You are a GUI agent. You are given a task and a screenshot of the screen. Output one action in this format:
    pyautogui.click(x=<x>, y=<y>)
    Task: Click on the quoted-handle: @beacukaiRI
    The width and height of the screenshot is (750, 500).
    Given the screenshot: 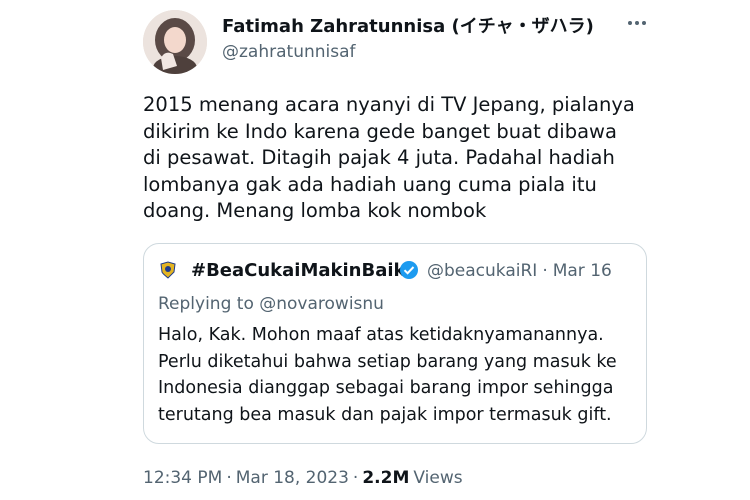 What is the action you would take?
    pyautogui.click(x=482, y=271)
    